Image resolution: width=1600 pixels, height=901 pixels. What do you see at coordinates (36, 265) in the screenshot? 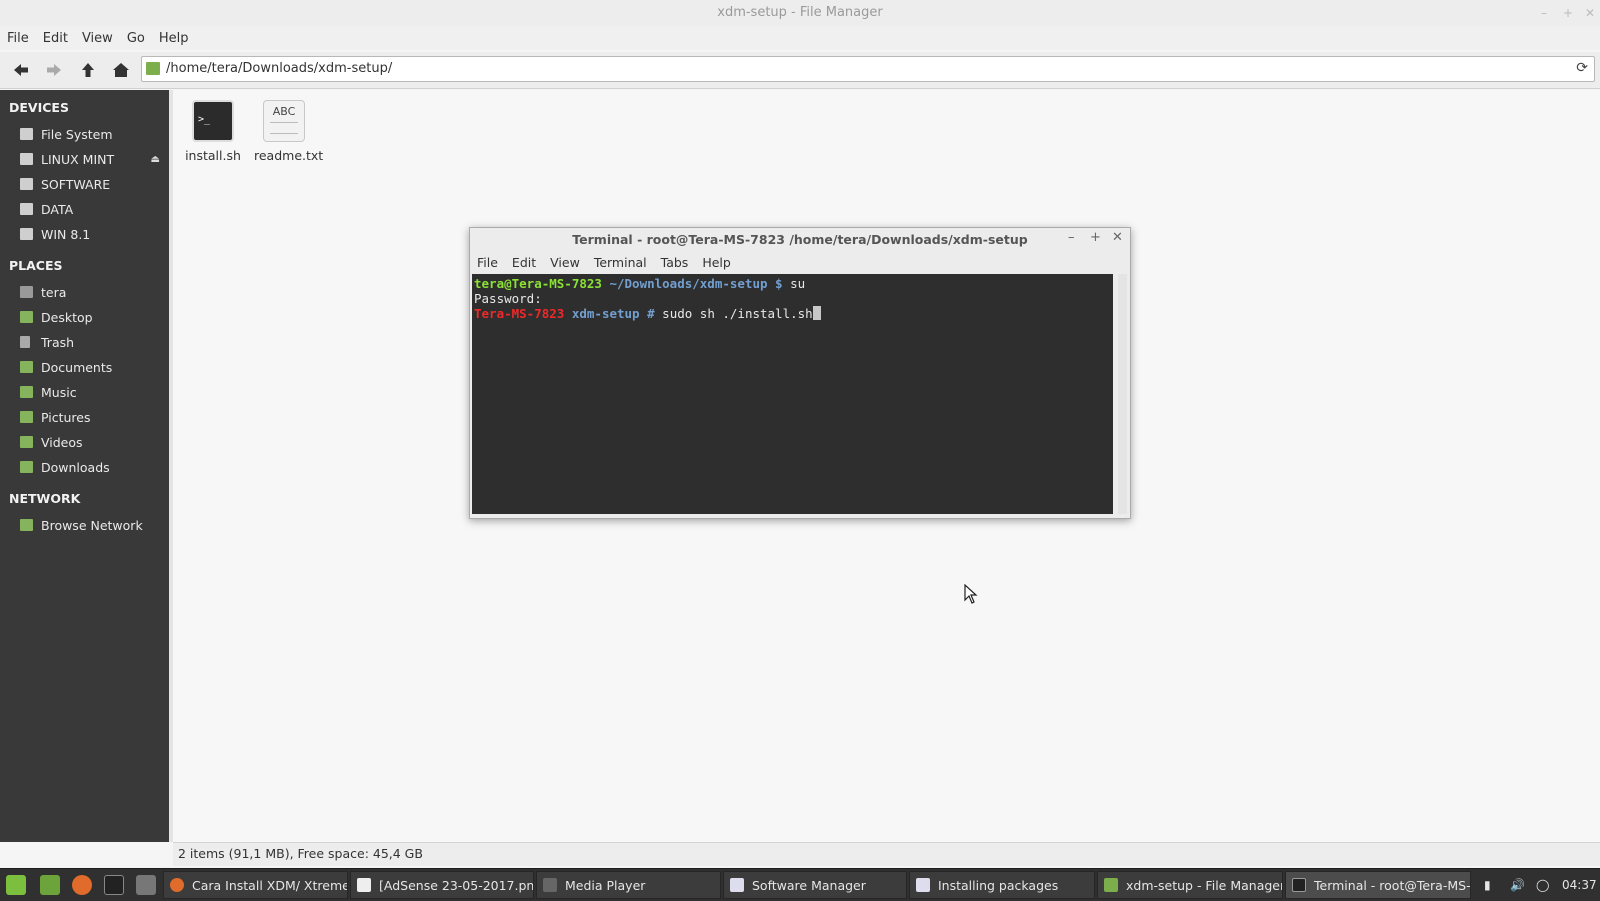
I see `places-heading: PLACES` at bounding box center [36, 265].